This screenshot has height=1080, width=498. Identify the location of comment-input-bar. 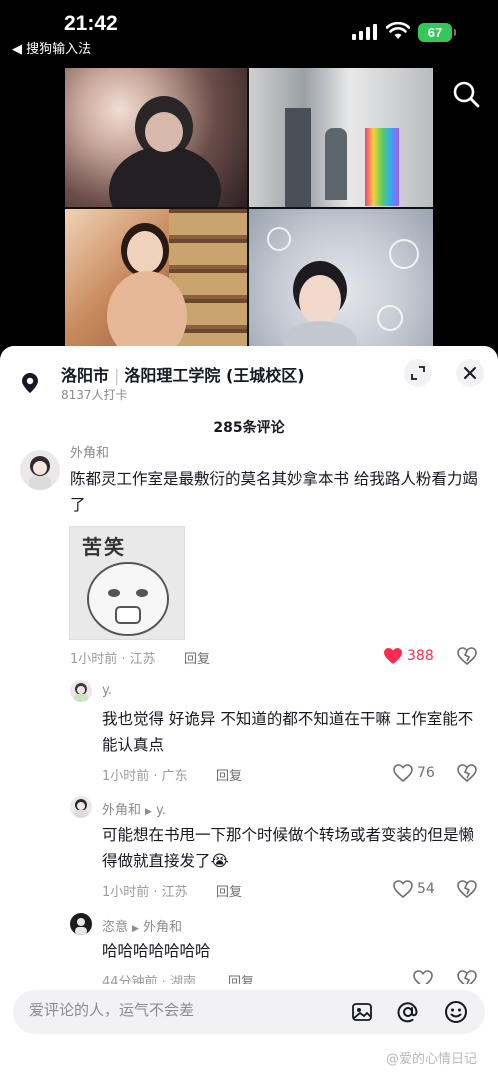
(249, 1012).